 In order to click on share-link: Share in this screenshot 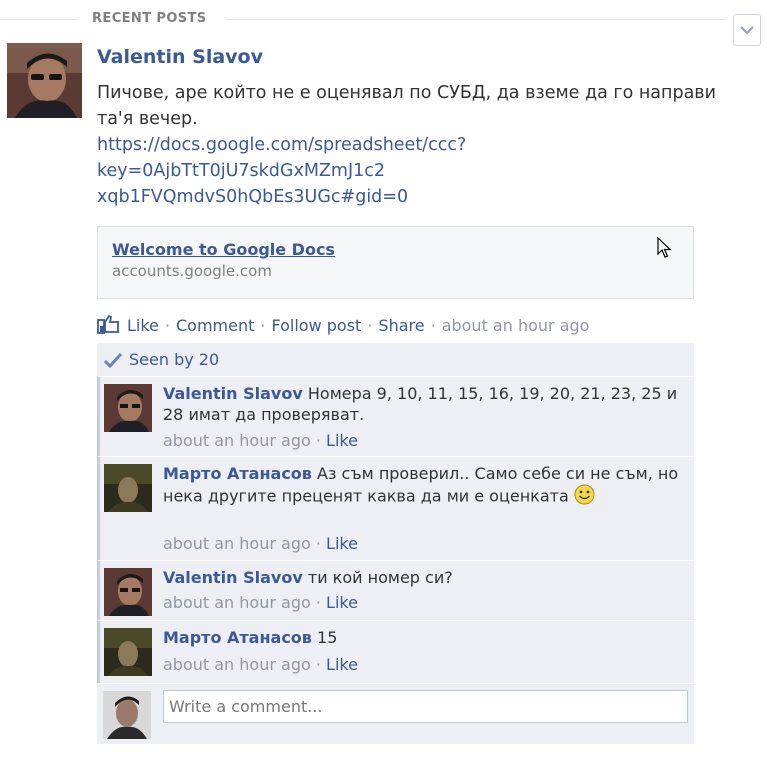, I will do `click(401, 325)`.